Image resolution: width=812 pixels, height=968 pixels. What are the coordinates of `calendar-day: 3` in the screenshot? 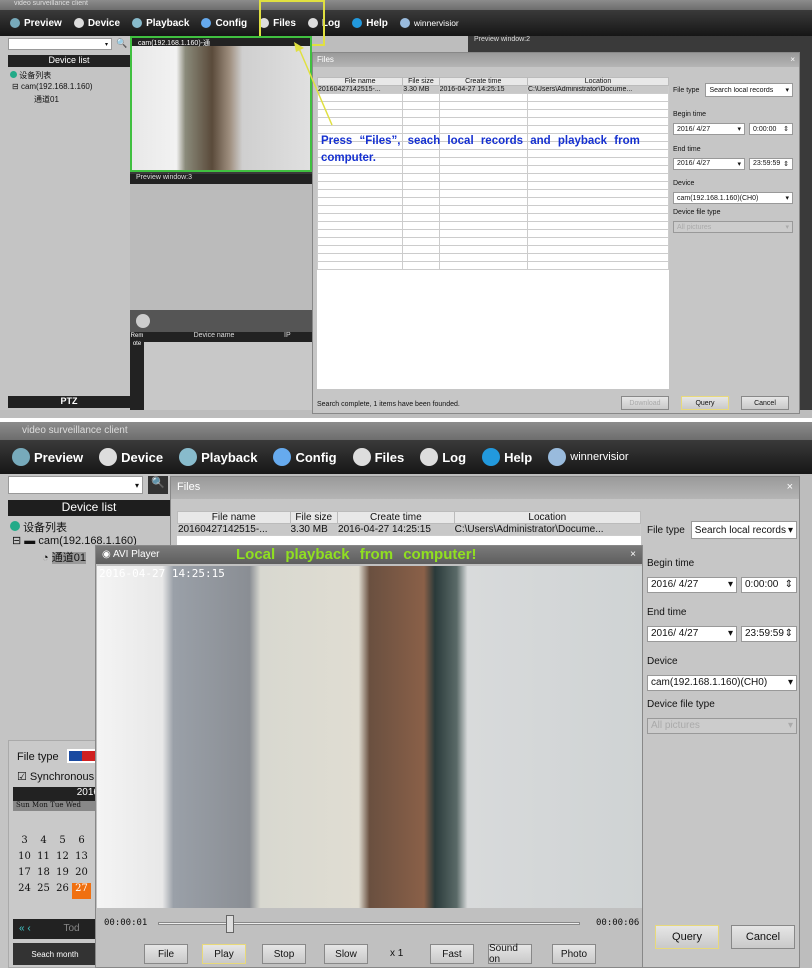 It's located at (24, 843).